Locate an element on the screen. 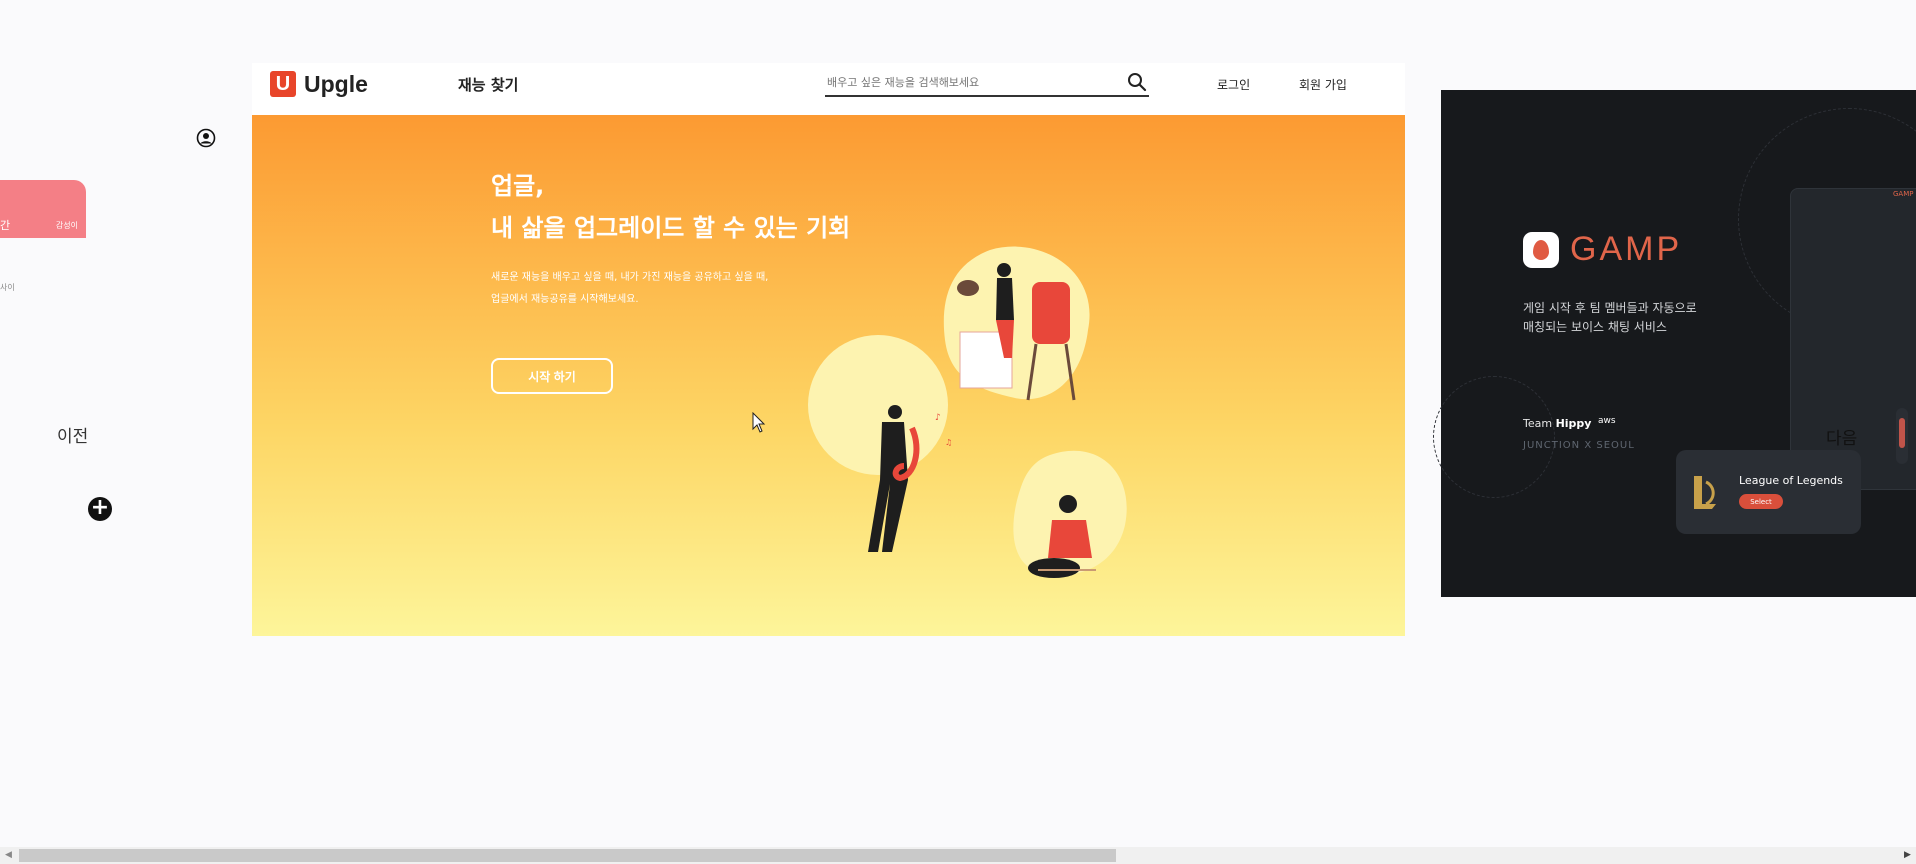 The height and width of the screenshot is (864, 1916). search-bar is located at coordinates (987, 83).